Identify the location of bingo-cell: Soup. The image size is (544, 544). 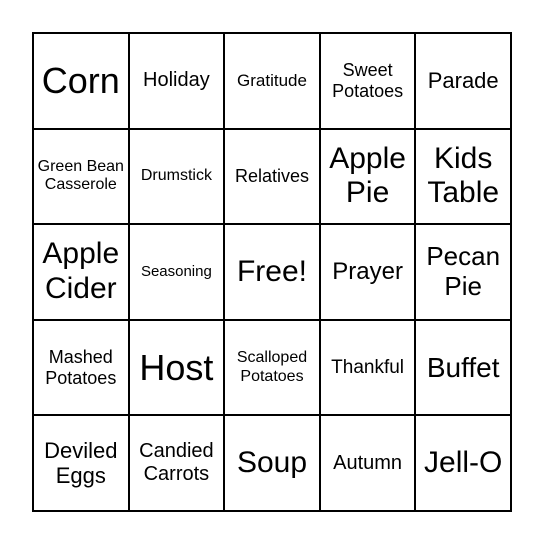
(272, 463).